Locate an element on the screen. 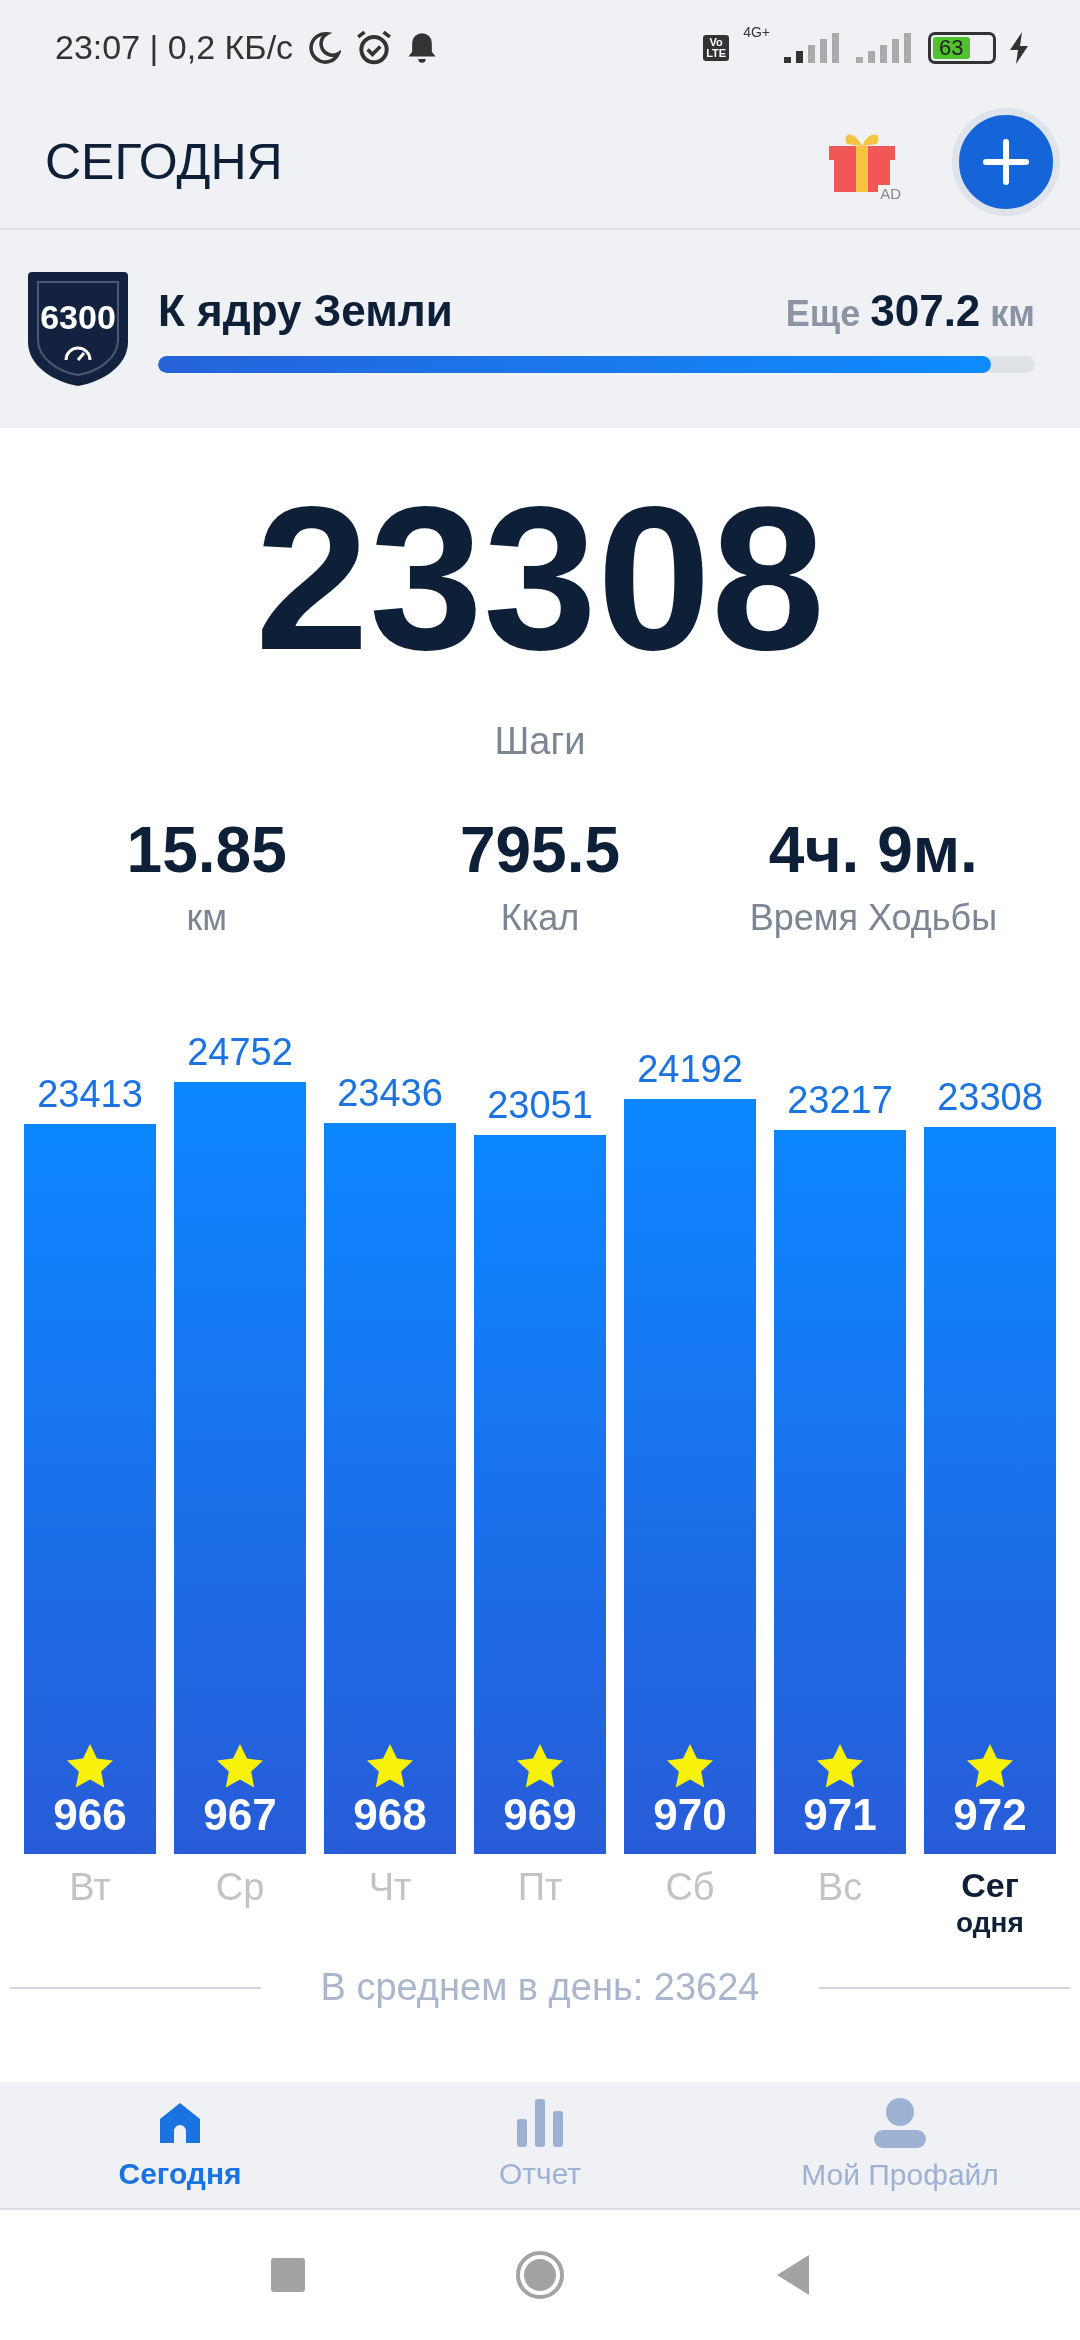 Image resolution: width=1080 pixels, height=2340 pixels. network-type: 4G+ is located at coordinates (756, 32).